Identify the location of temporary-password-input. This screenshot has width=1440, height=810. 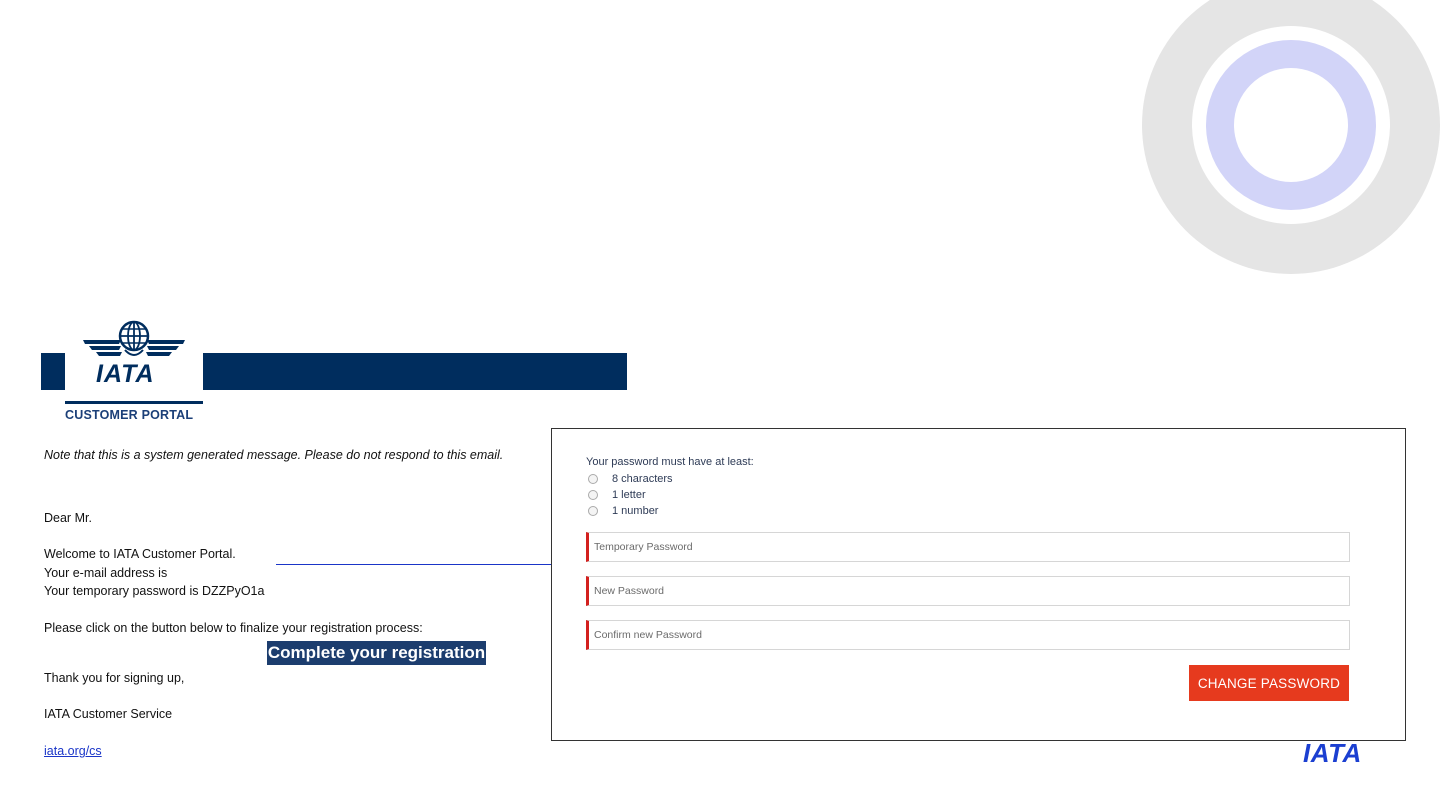
(968, 547).